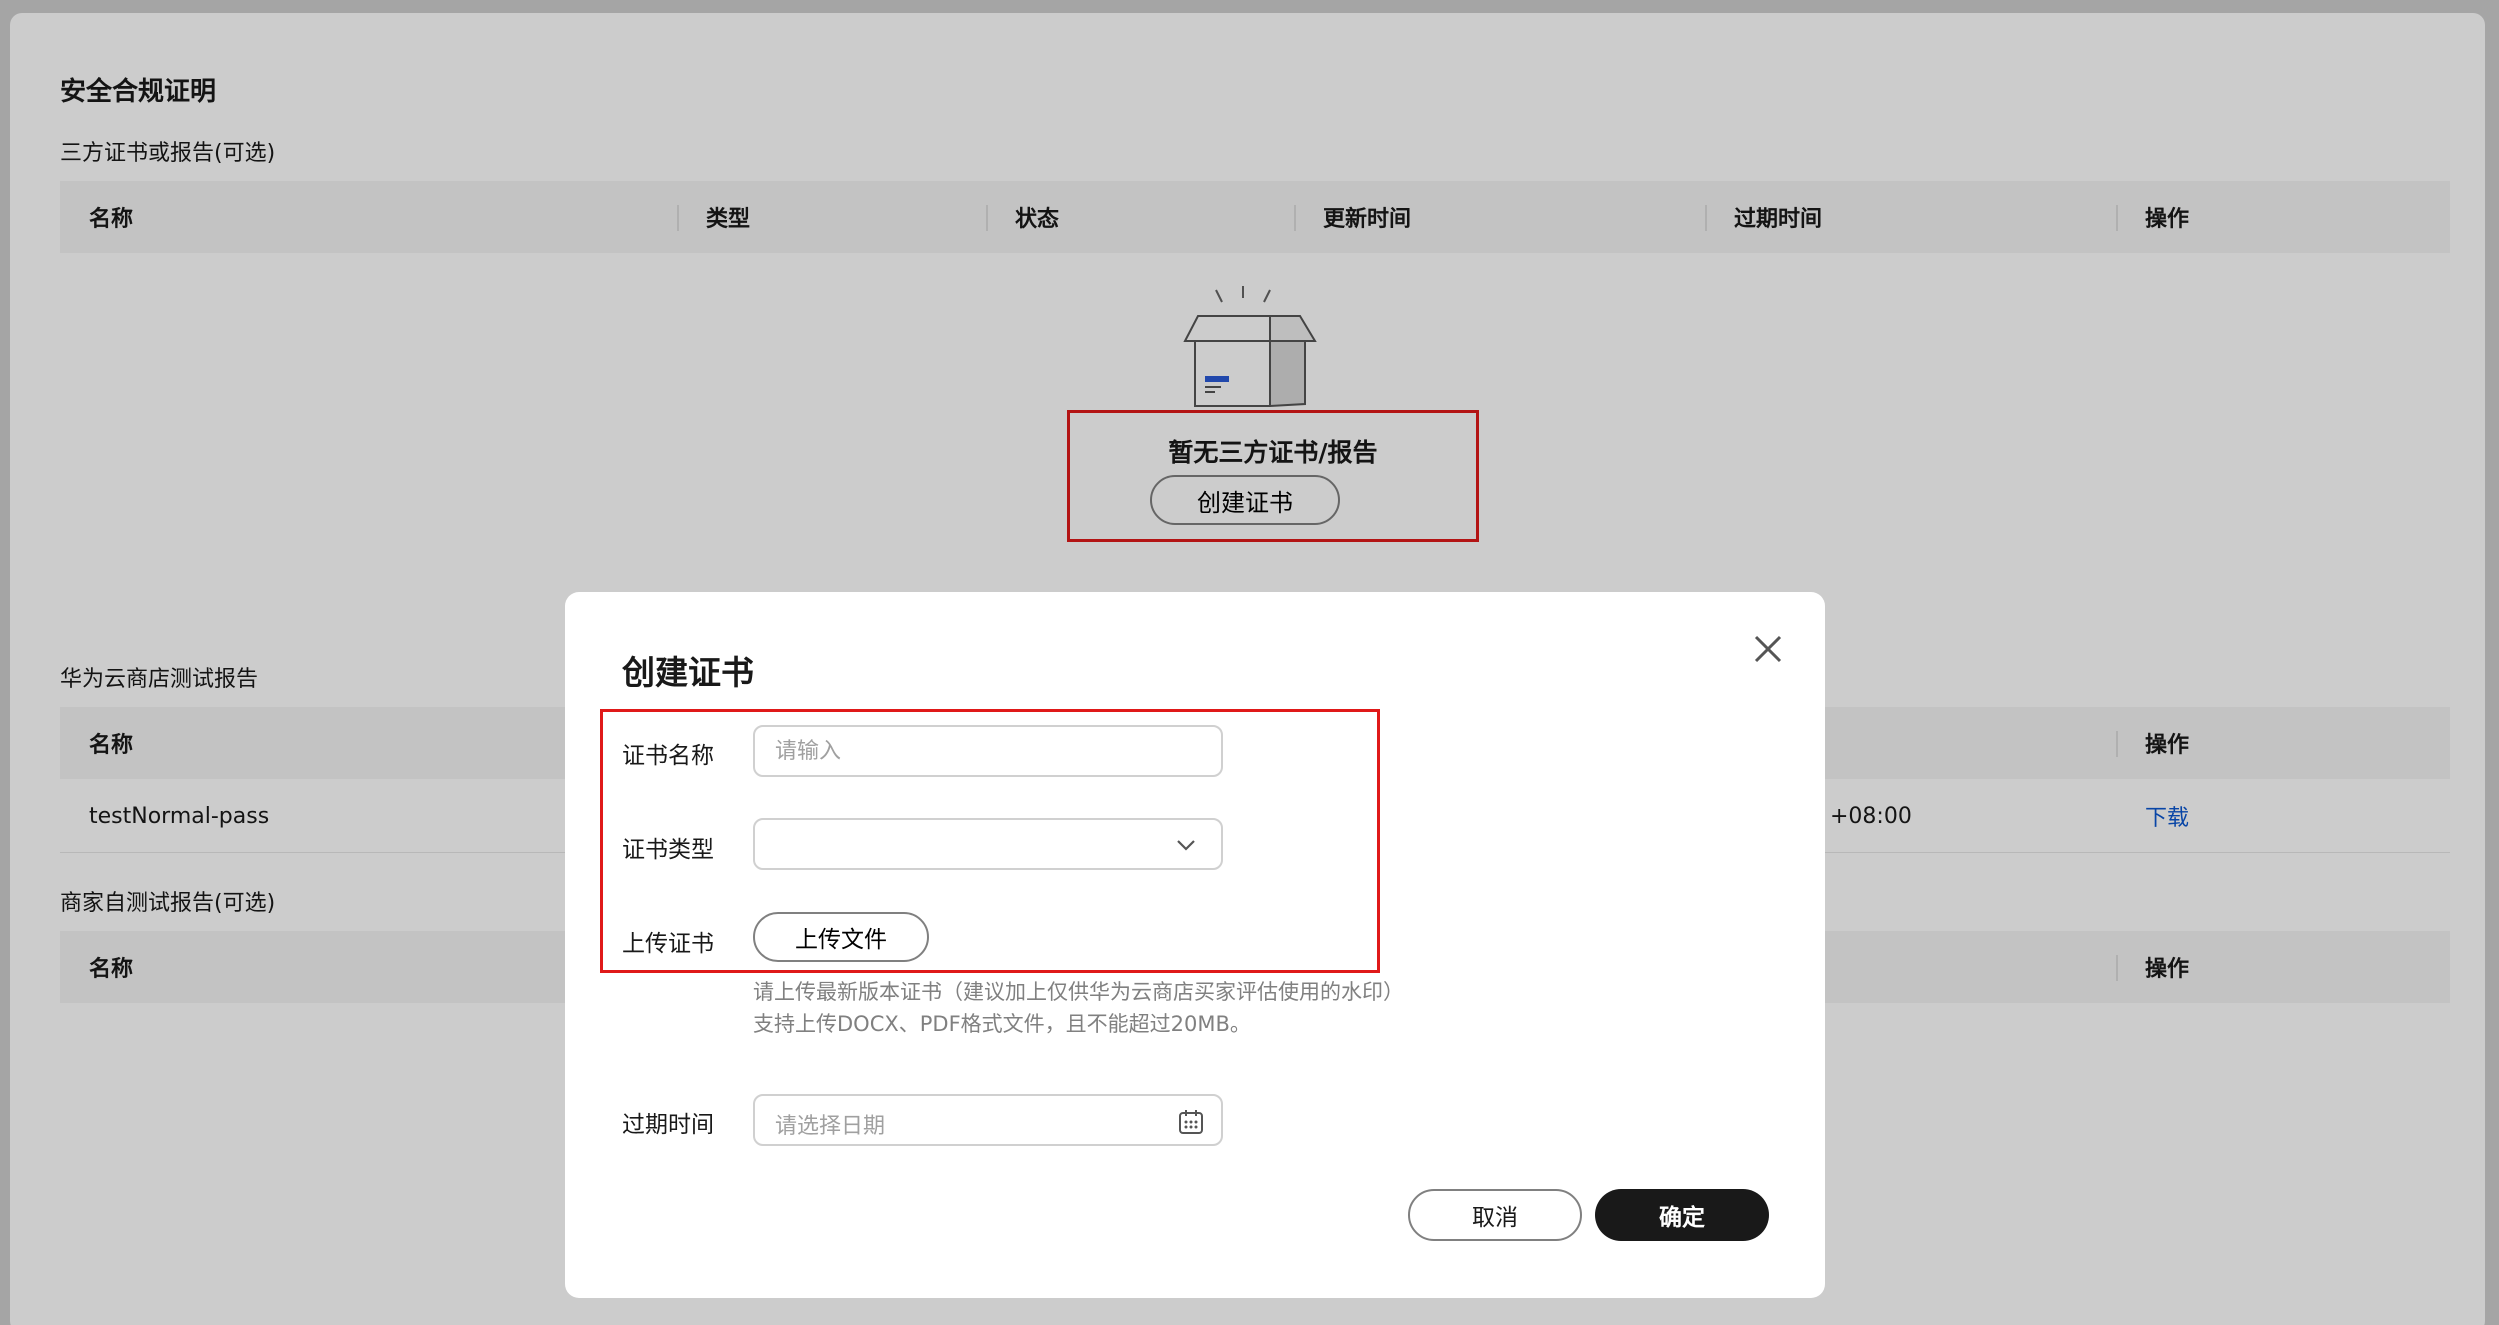  I want to click on confirm-button: 确定, so click(1682, 1215).